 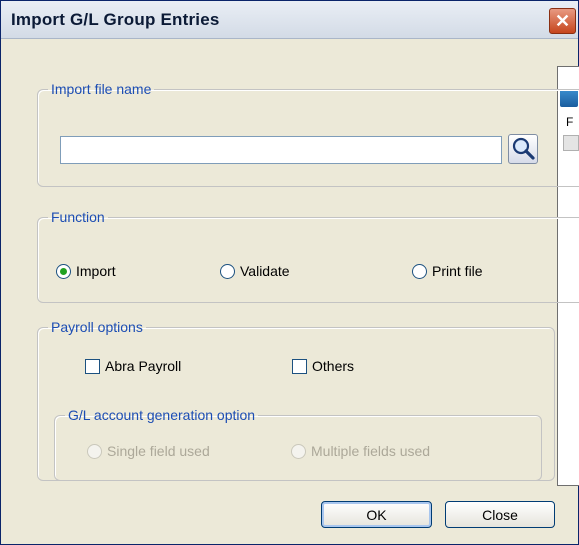 I want to click on browse-file-button, so click(x=523, y=149).